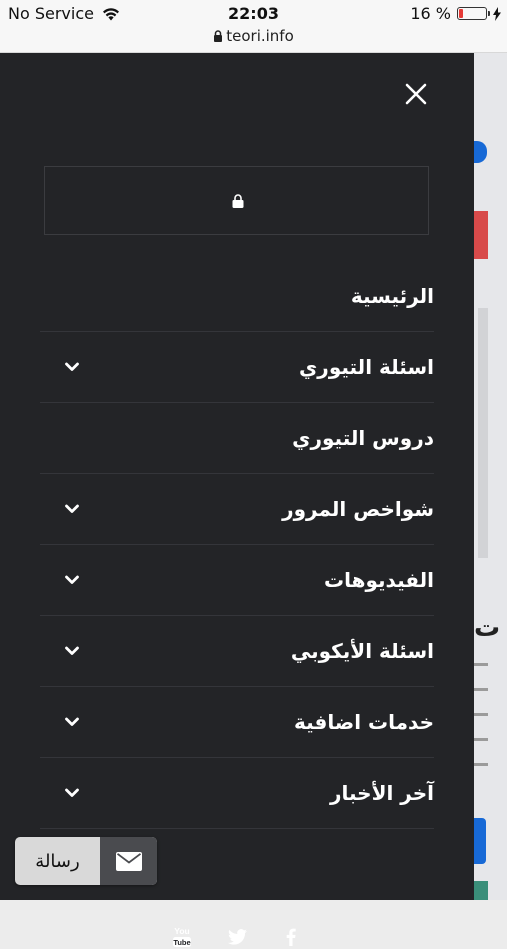 Image resolution: width=507 pixels, height=949 pixels. I want to click on menu-item: آخر الأخبار, so click(237, 793).